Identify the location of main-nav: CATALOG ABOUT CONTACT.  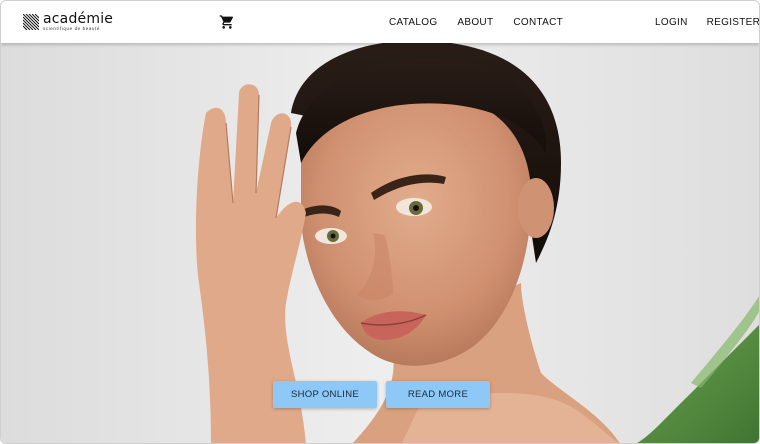
(486, 22).